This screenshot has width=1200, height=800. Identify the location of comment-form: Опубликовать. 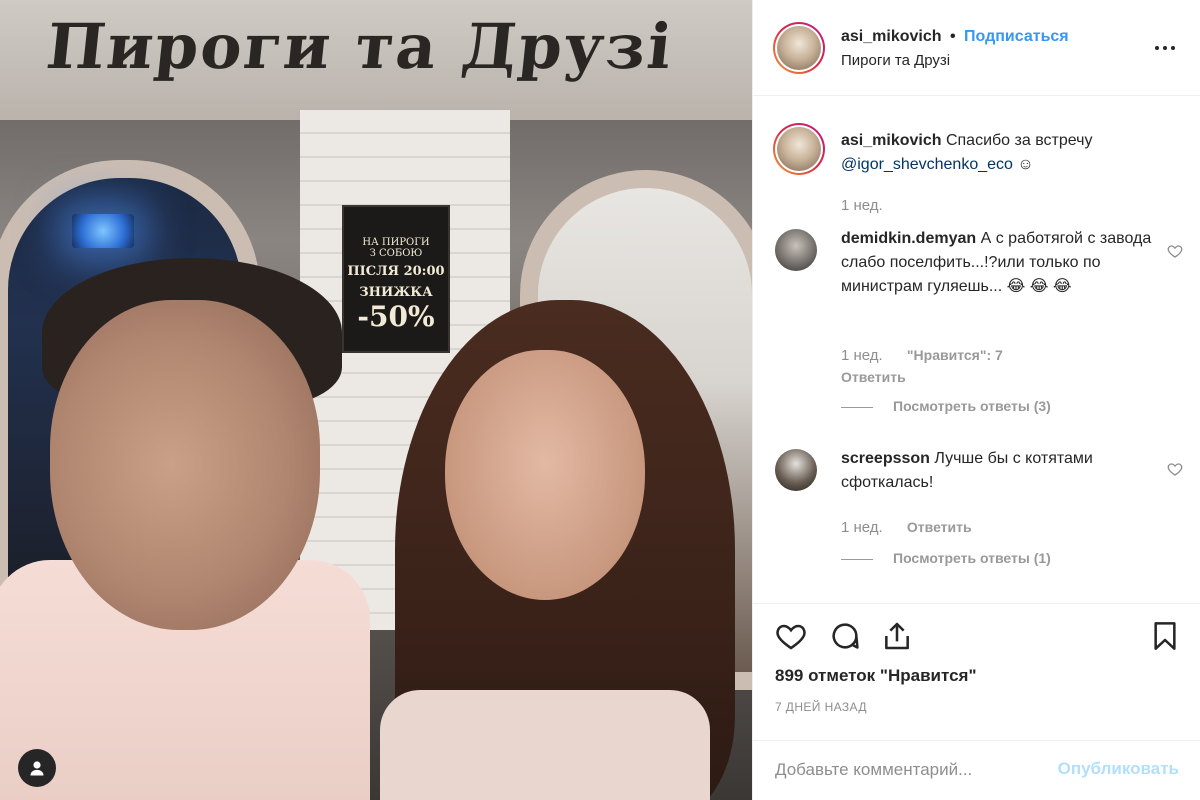
(976, 770).